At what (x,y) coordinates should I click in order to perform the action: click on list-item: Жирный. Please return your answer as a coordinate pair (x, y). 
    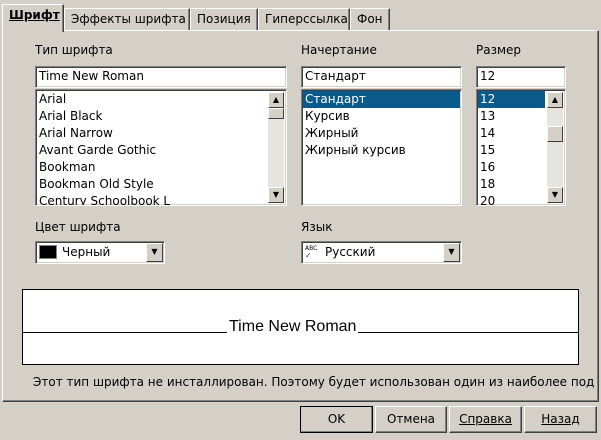
    Looking at the image, I should click on (381, 133).